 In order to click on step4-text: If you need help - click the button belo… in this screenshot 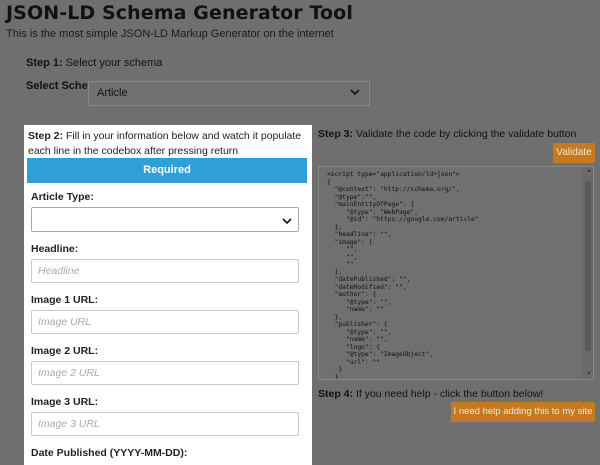, I will do `click(449, 394)`.